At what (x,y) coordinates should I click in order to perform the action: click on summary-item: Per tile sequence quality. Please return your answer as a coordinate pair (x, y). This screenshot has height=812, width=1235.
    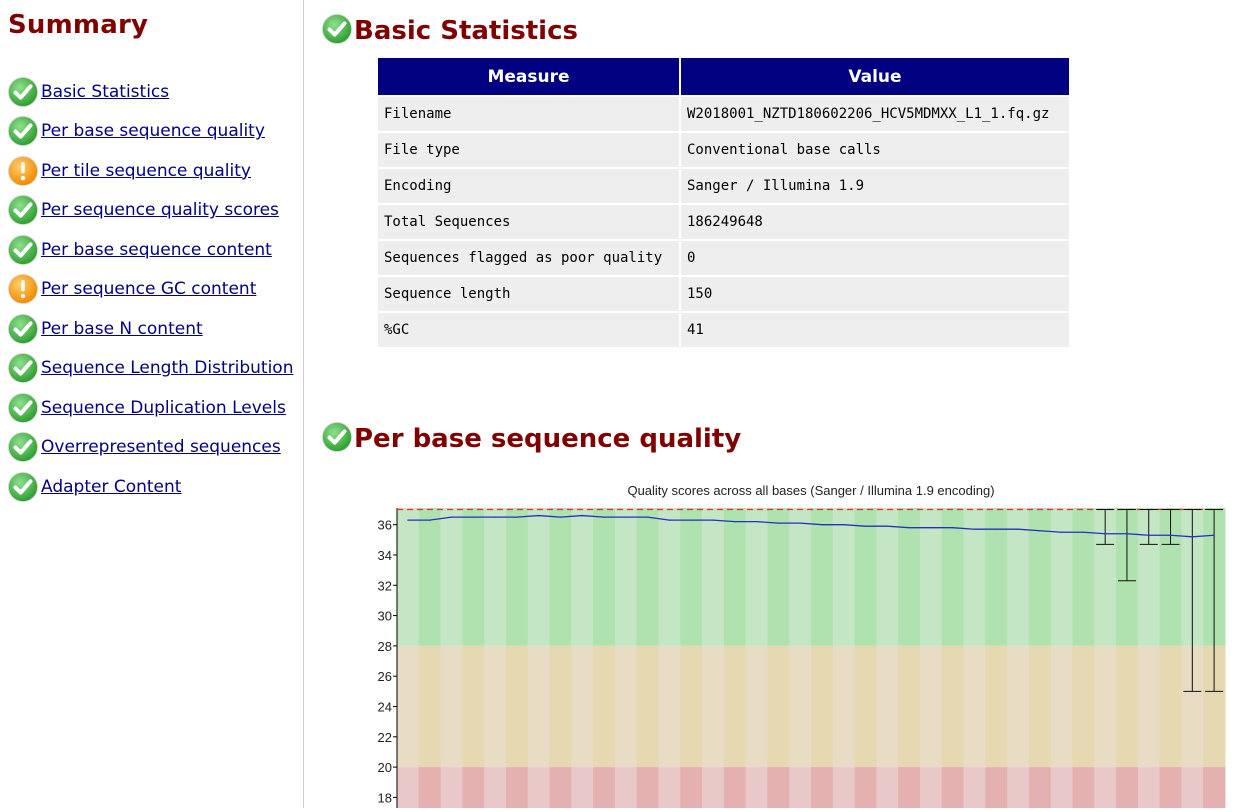
    Looking at the image, I should click on (149, 171).